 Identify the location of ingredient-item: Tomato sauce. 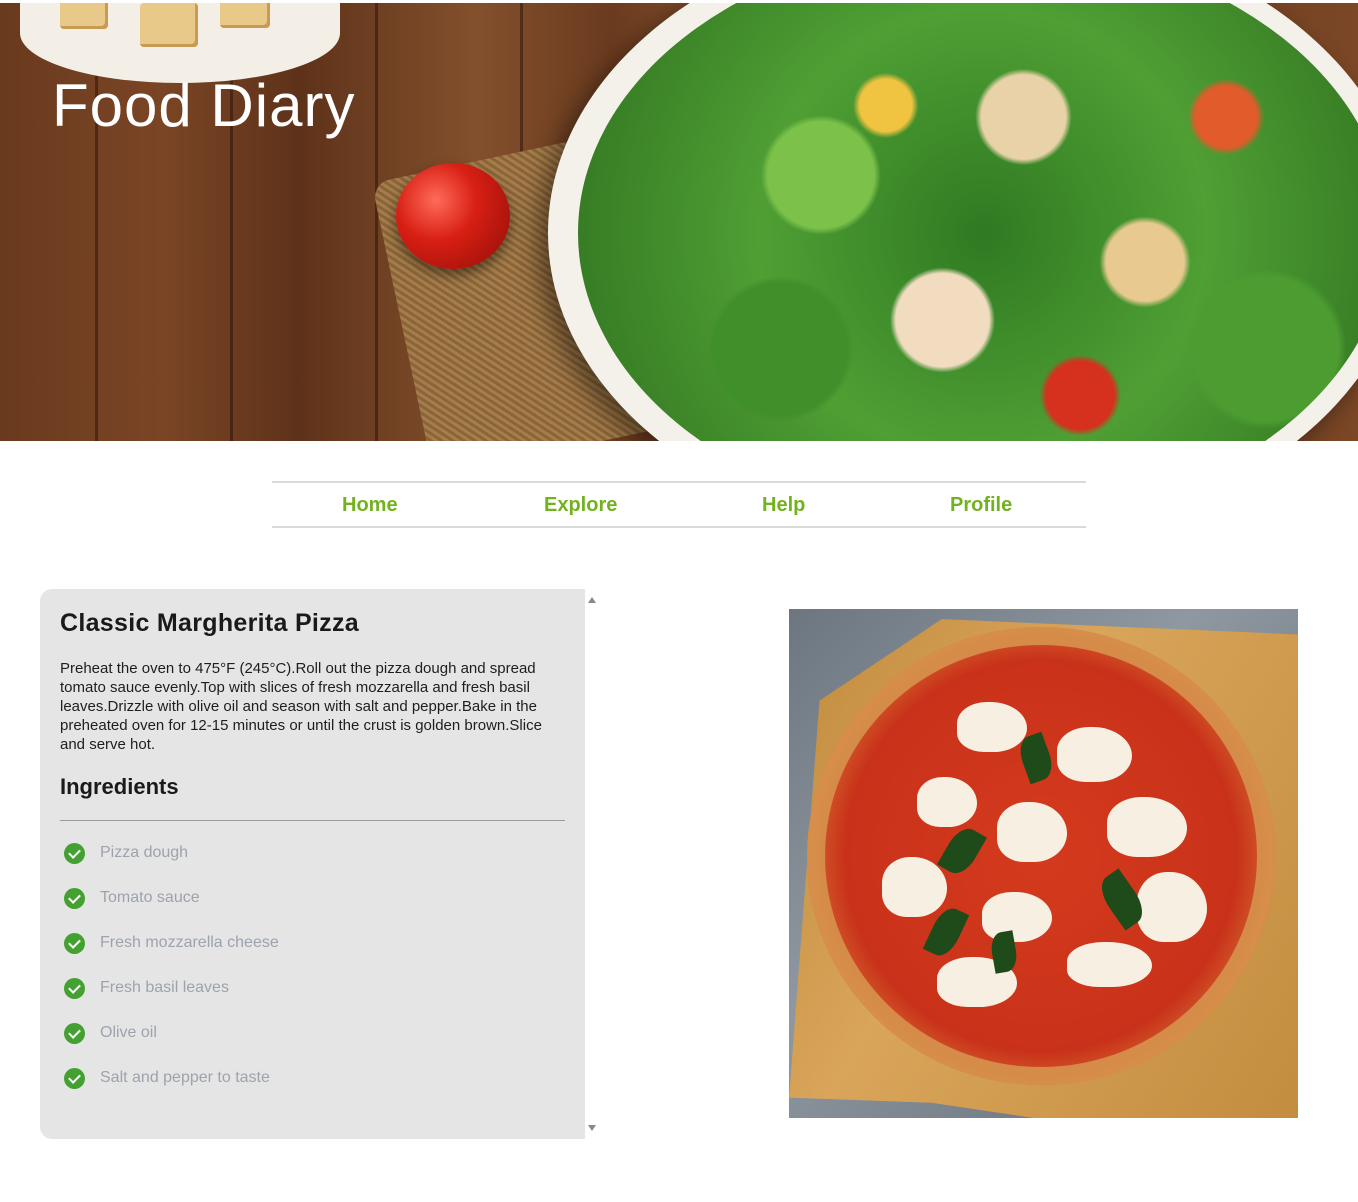
(171, 908).